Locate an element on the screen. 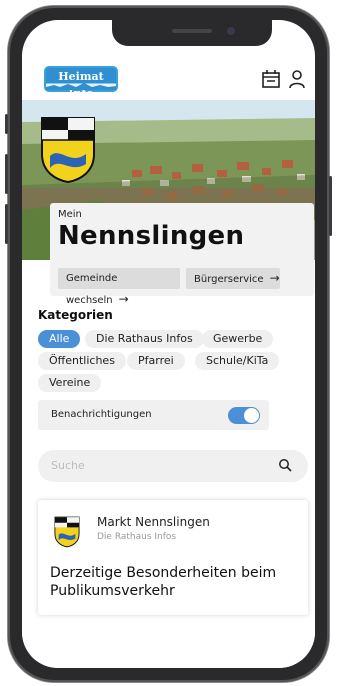 This screenshot has height=686, width=337. user-icon is located at coordinates (297, 79).